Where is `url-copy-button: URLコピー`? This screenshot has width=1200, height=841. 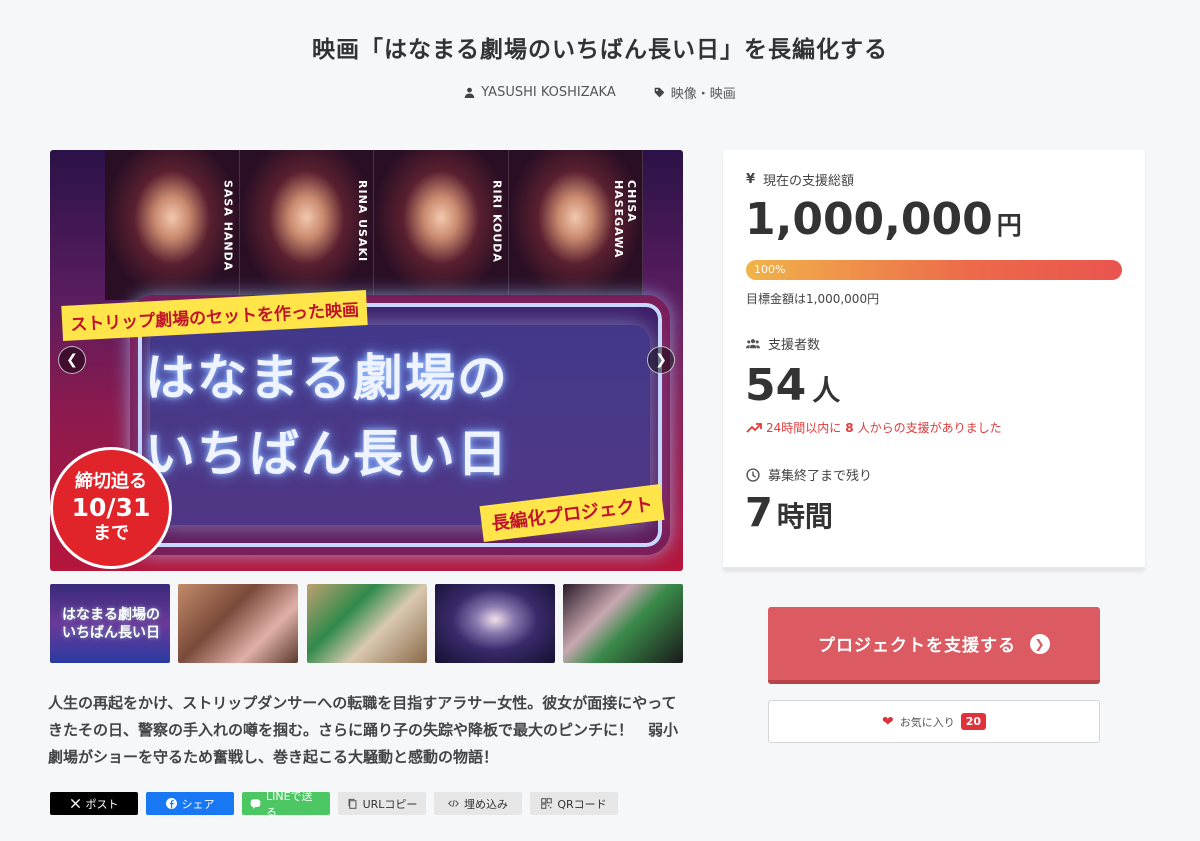
url-copy-button: URLコピー is located at coordinates (382, 803).